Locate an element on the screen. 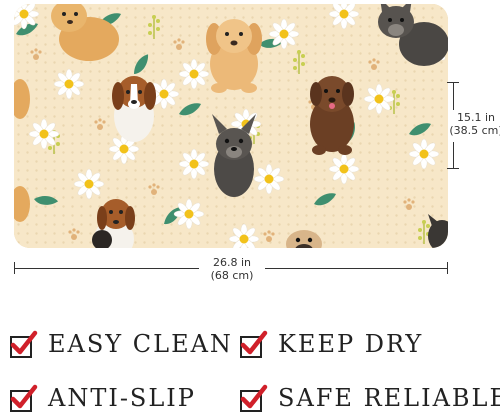 This screenshot has width=500, height=417. width-inches: 26.8 in is located at coordinates (232, 262).